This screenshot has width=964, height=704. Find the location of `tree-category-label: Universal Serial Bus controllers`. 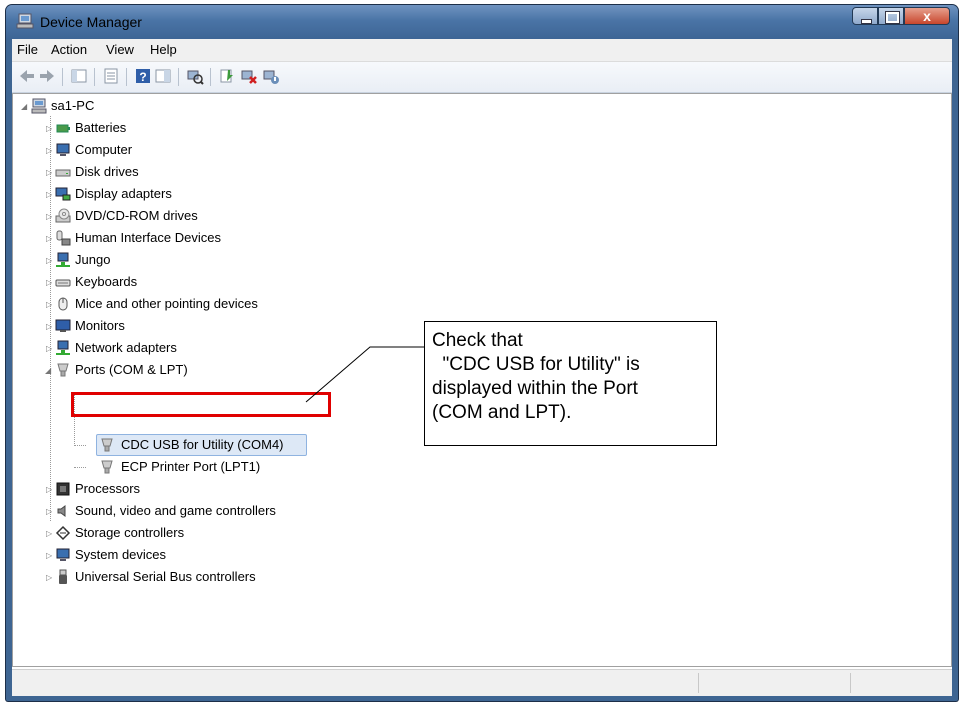

tree-category-label: Universal Serial Bus controllers is located at coordinates (165, 576).